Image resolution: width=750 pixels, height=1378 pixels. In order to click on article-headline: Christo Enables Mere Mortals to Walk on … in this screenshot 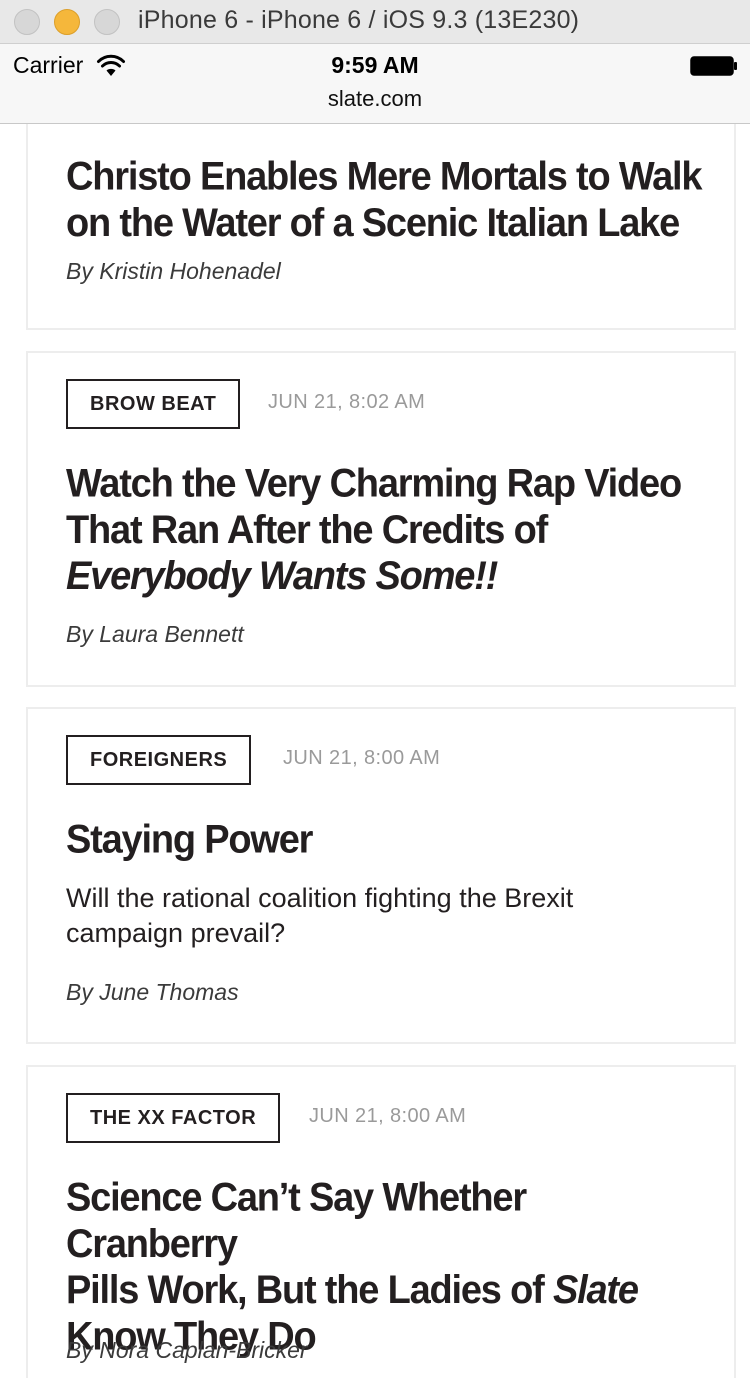, I will do `click(386, 200)`.